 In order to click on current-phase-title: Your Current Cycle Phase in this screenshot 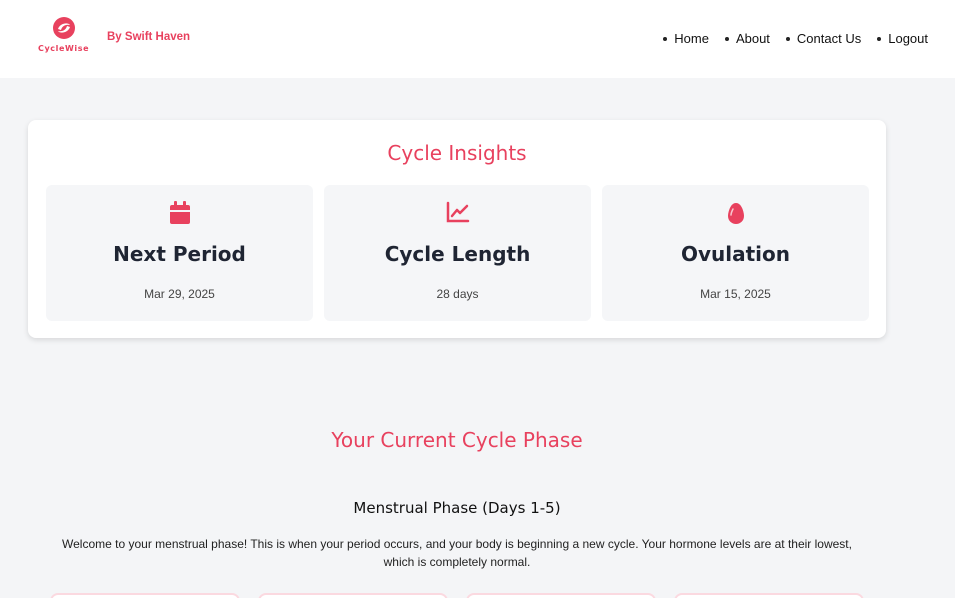, I will do `click(457, 440)`.